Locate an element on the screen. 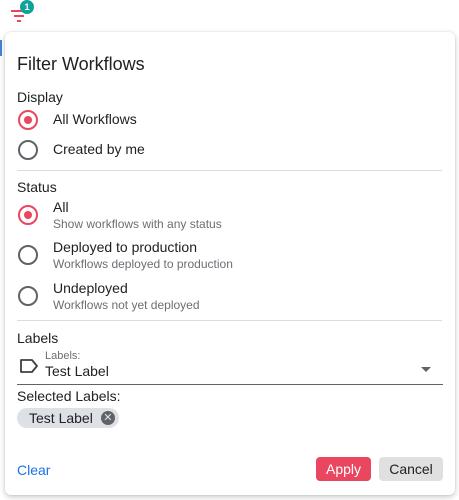 Image resolution: width=459 pixels, height=500 pixels. radio-all-workflows: All Workflows is located at coordinates (77, 120).